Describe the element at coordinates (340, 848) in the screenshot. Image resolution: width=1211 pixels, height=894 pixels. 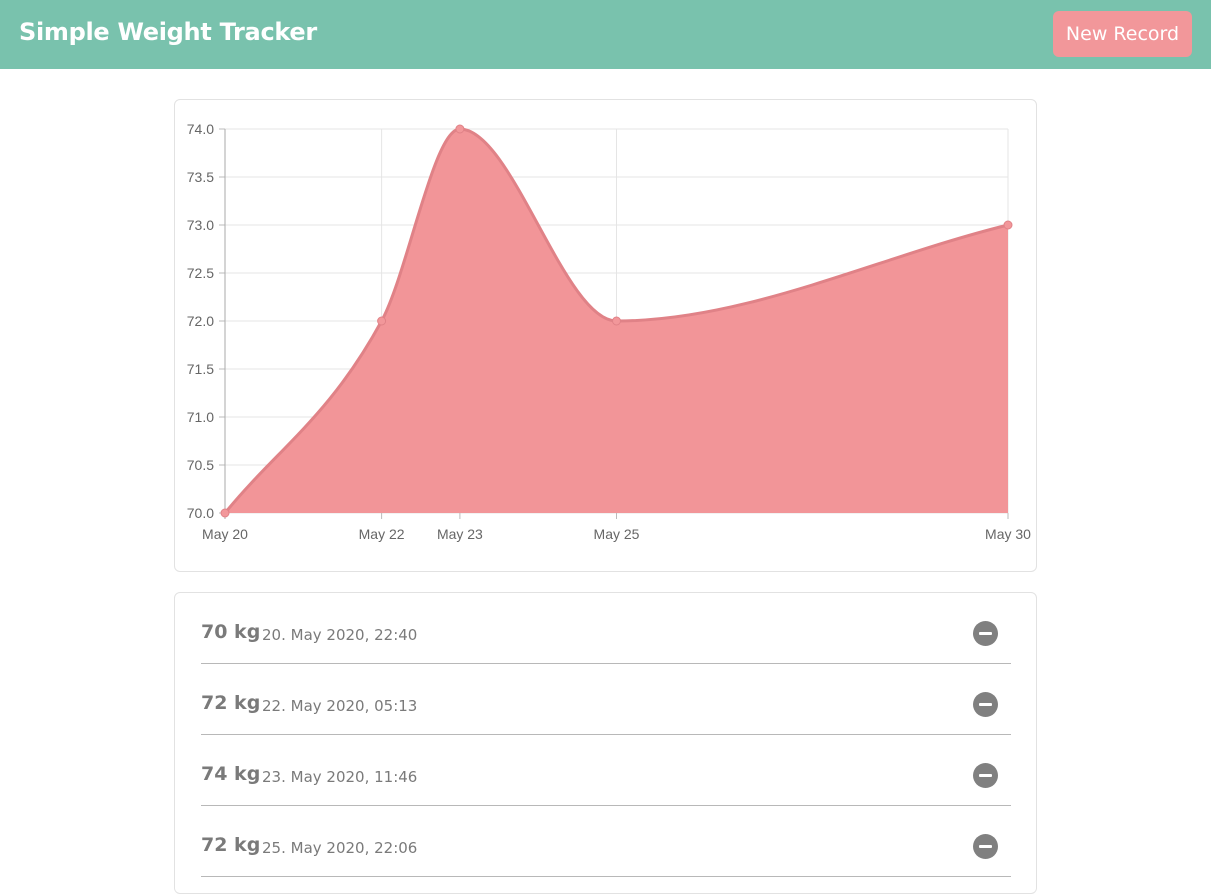
I see `record-date: 25. May 2020, 22:06` at that location.